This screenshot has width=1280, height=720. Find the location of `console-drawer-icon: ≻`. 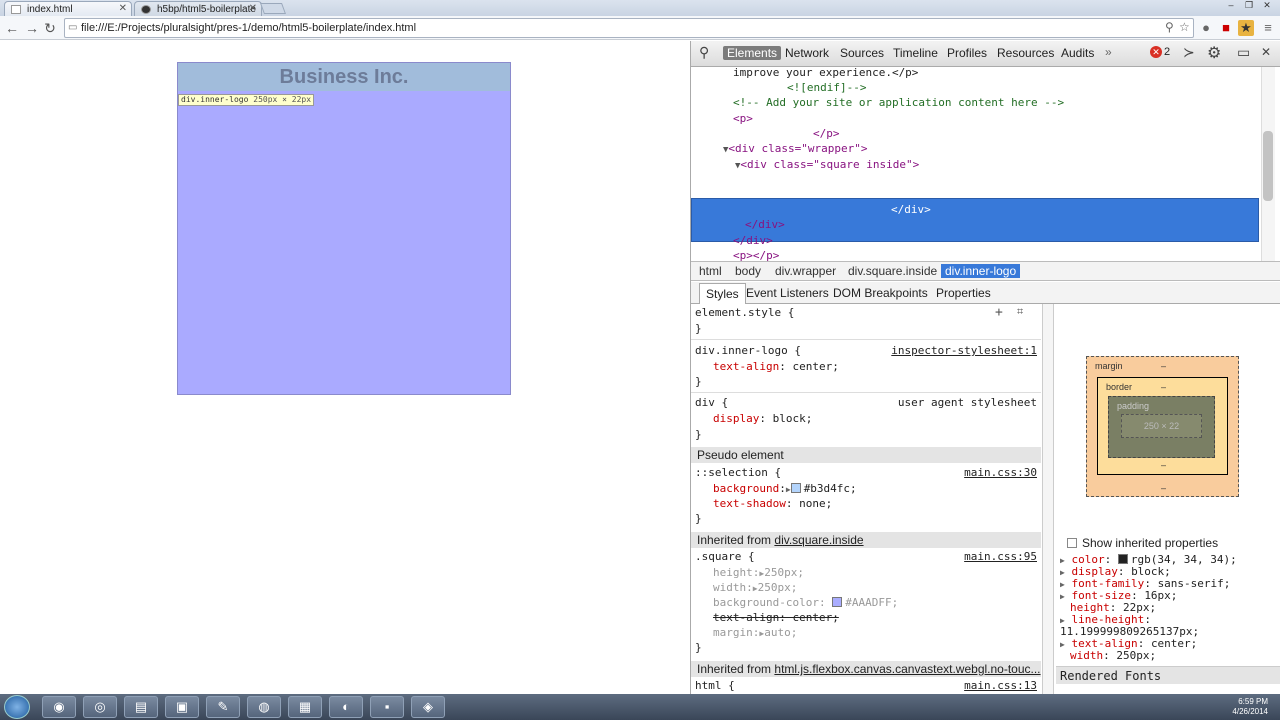

console-drawer-icon: ≻ is located at coordinates (1189, 52).